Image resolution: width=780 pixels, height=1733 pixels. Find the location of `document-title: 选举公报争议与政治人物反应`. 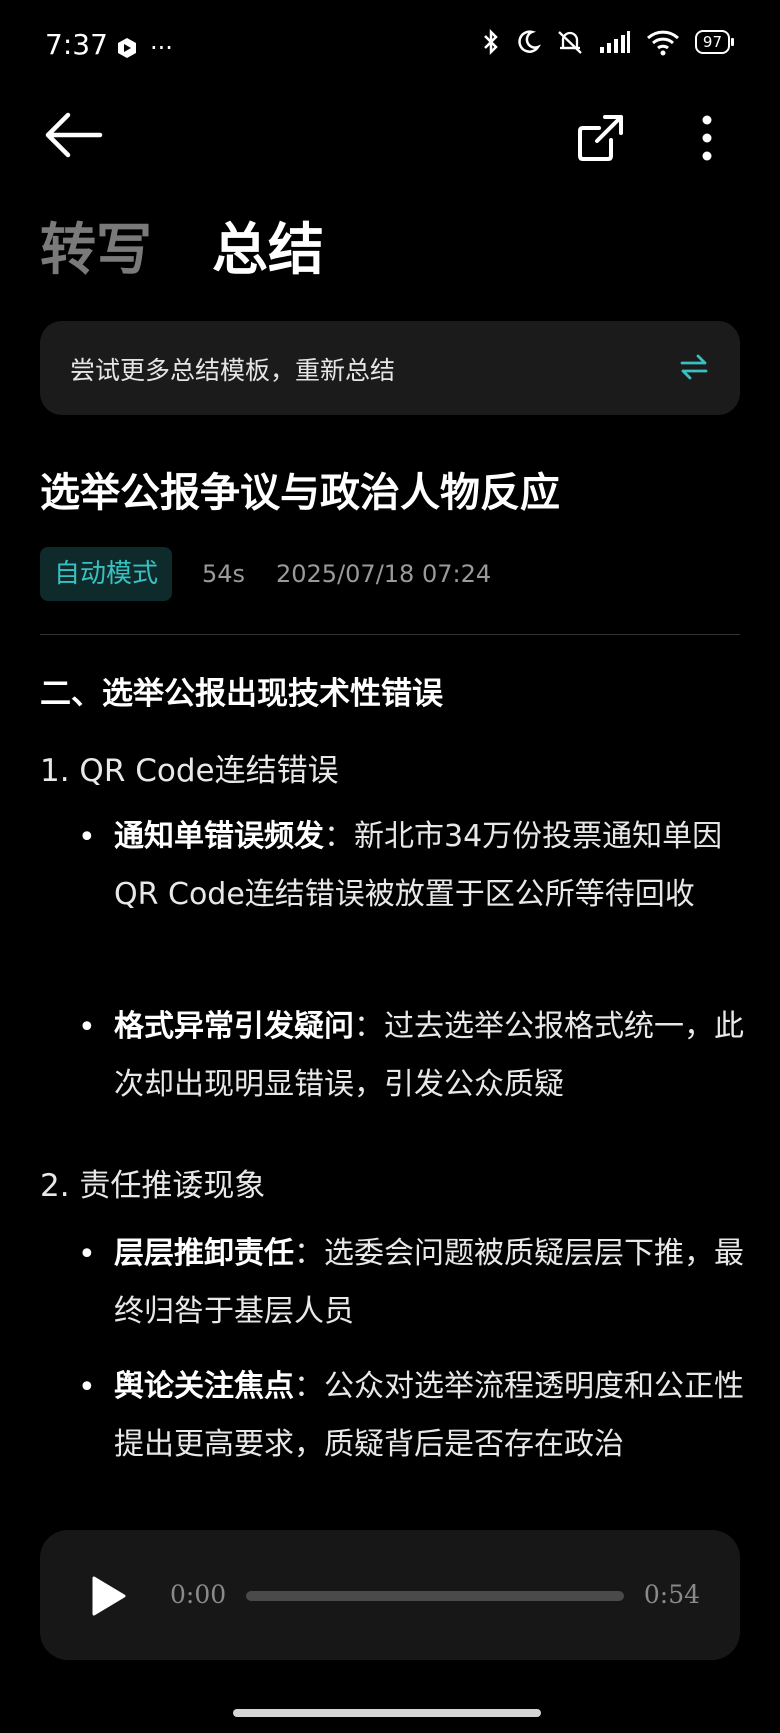

document-title: 选举公报争议与政治人物反应 is located at coordinates (300, 493).